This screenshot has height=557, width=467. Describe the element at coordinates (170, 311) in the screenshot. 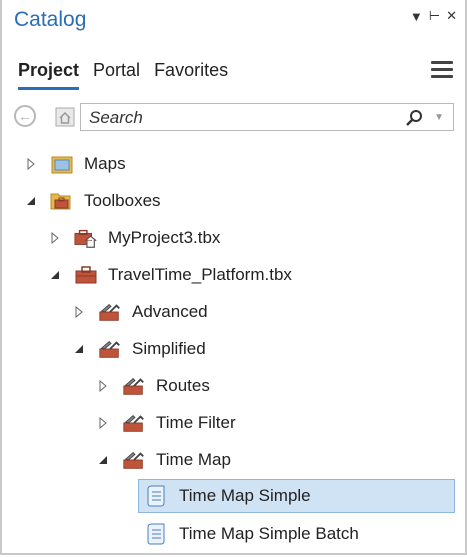

I see `tree-item-label: Advanced` at that location.